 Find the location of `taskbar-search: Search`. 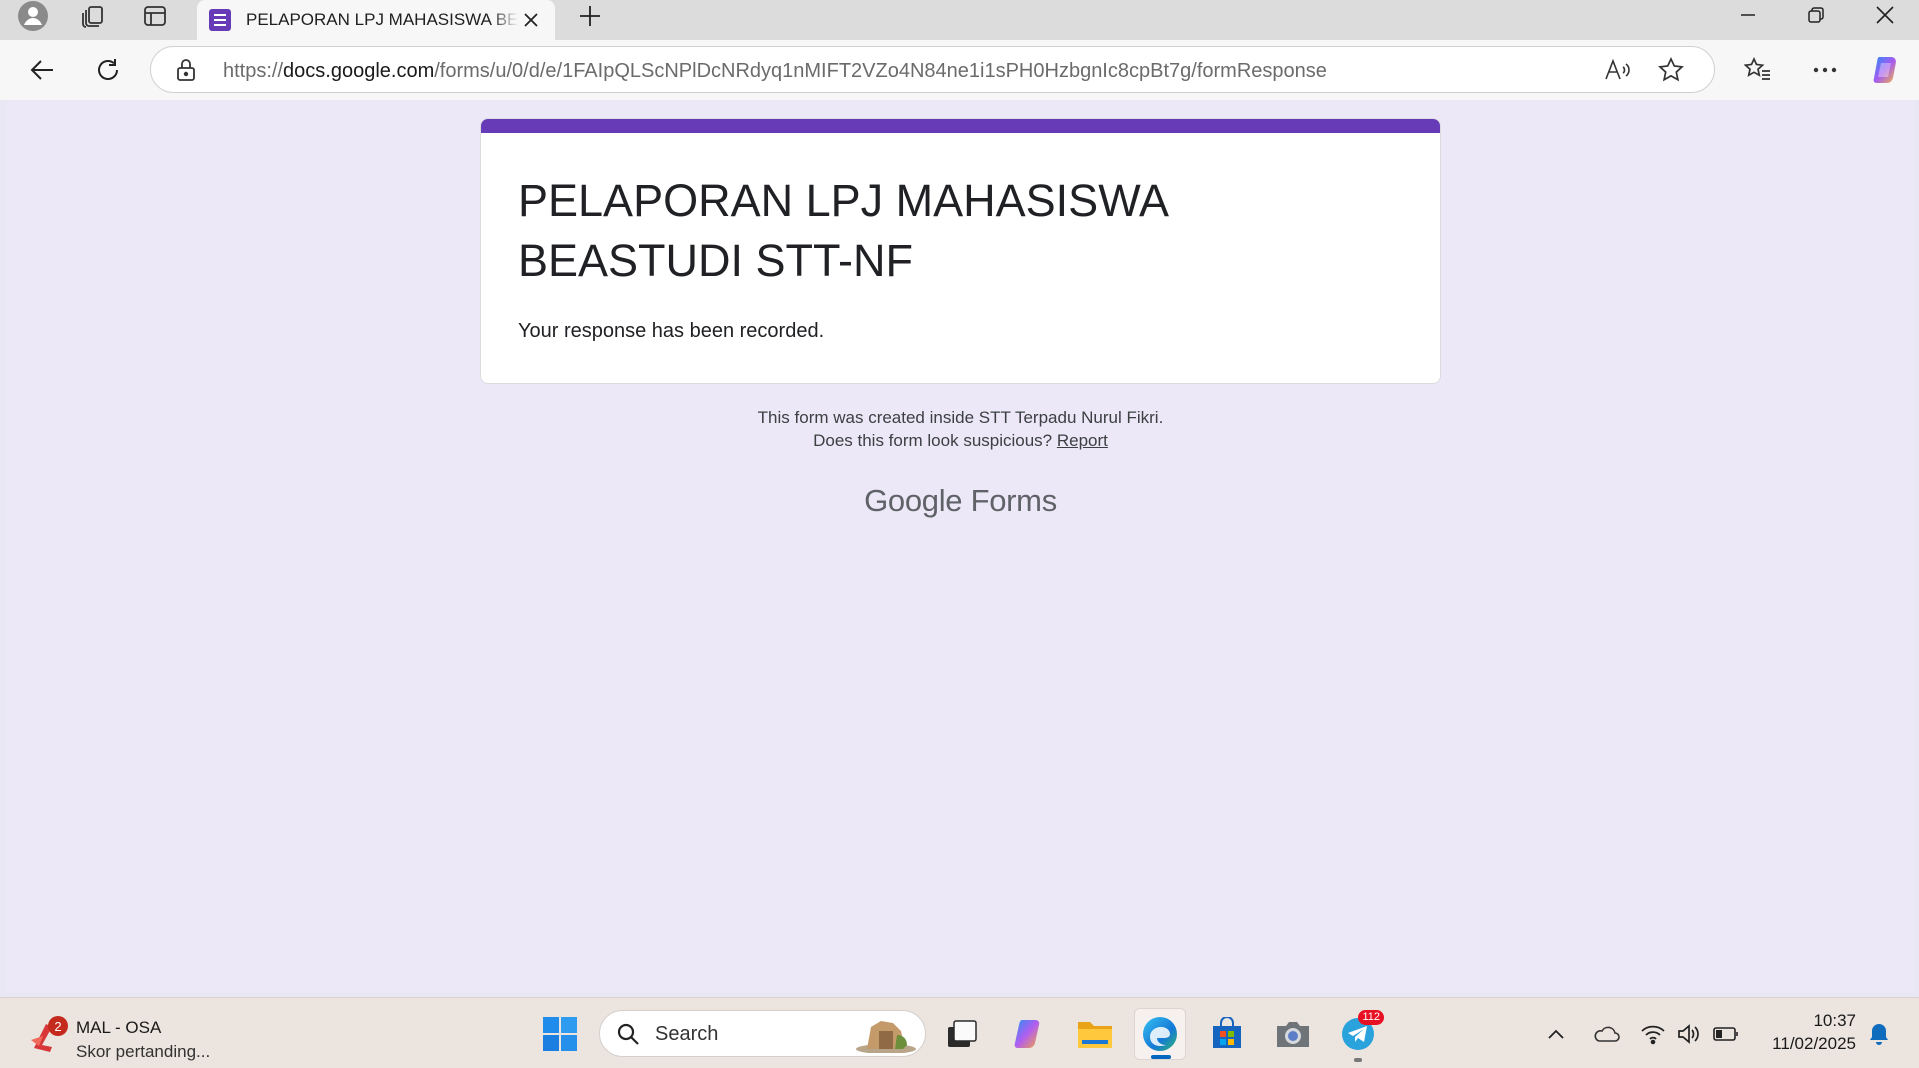

taskbar-search: Search is located at coordinates (762, 1033).